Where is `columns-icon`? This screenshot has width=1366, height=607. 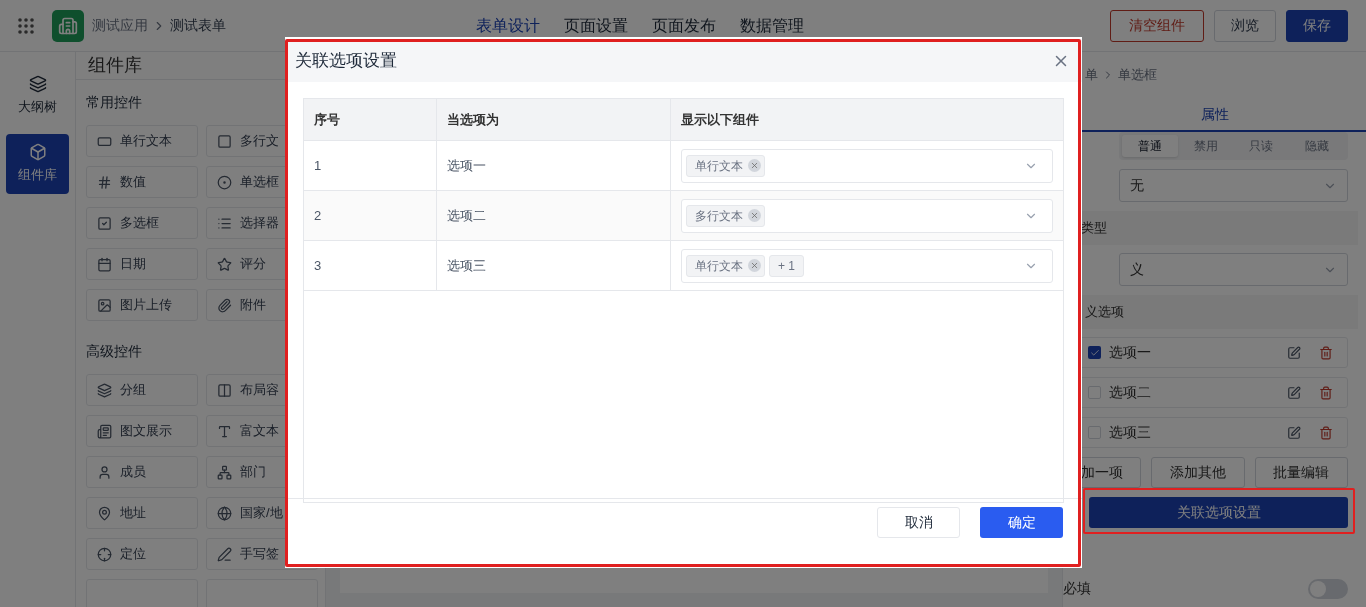
columns-icon is located at coordinates (224, 390).